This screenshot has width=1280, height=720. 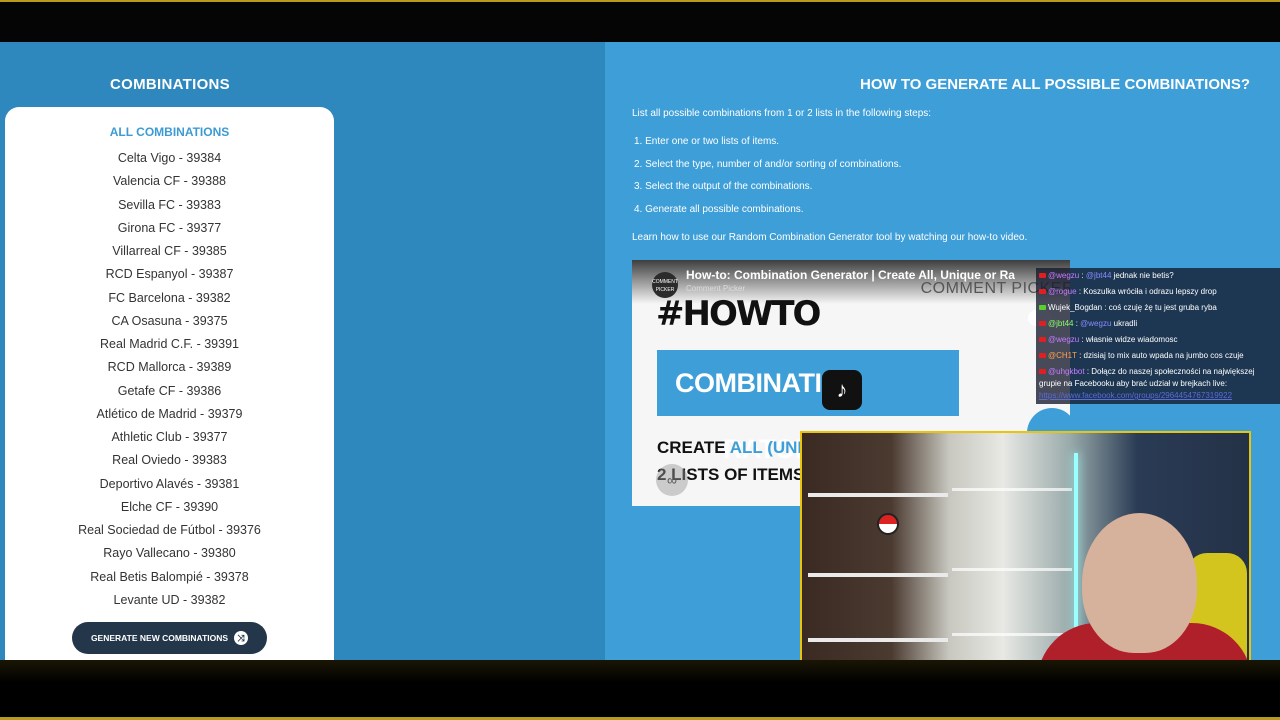 What do you see at coordinates (693, 447) in the screenshot?
I see `create-prefix: CREATE` at bounding box center [693, 447].